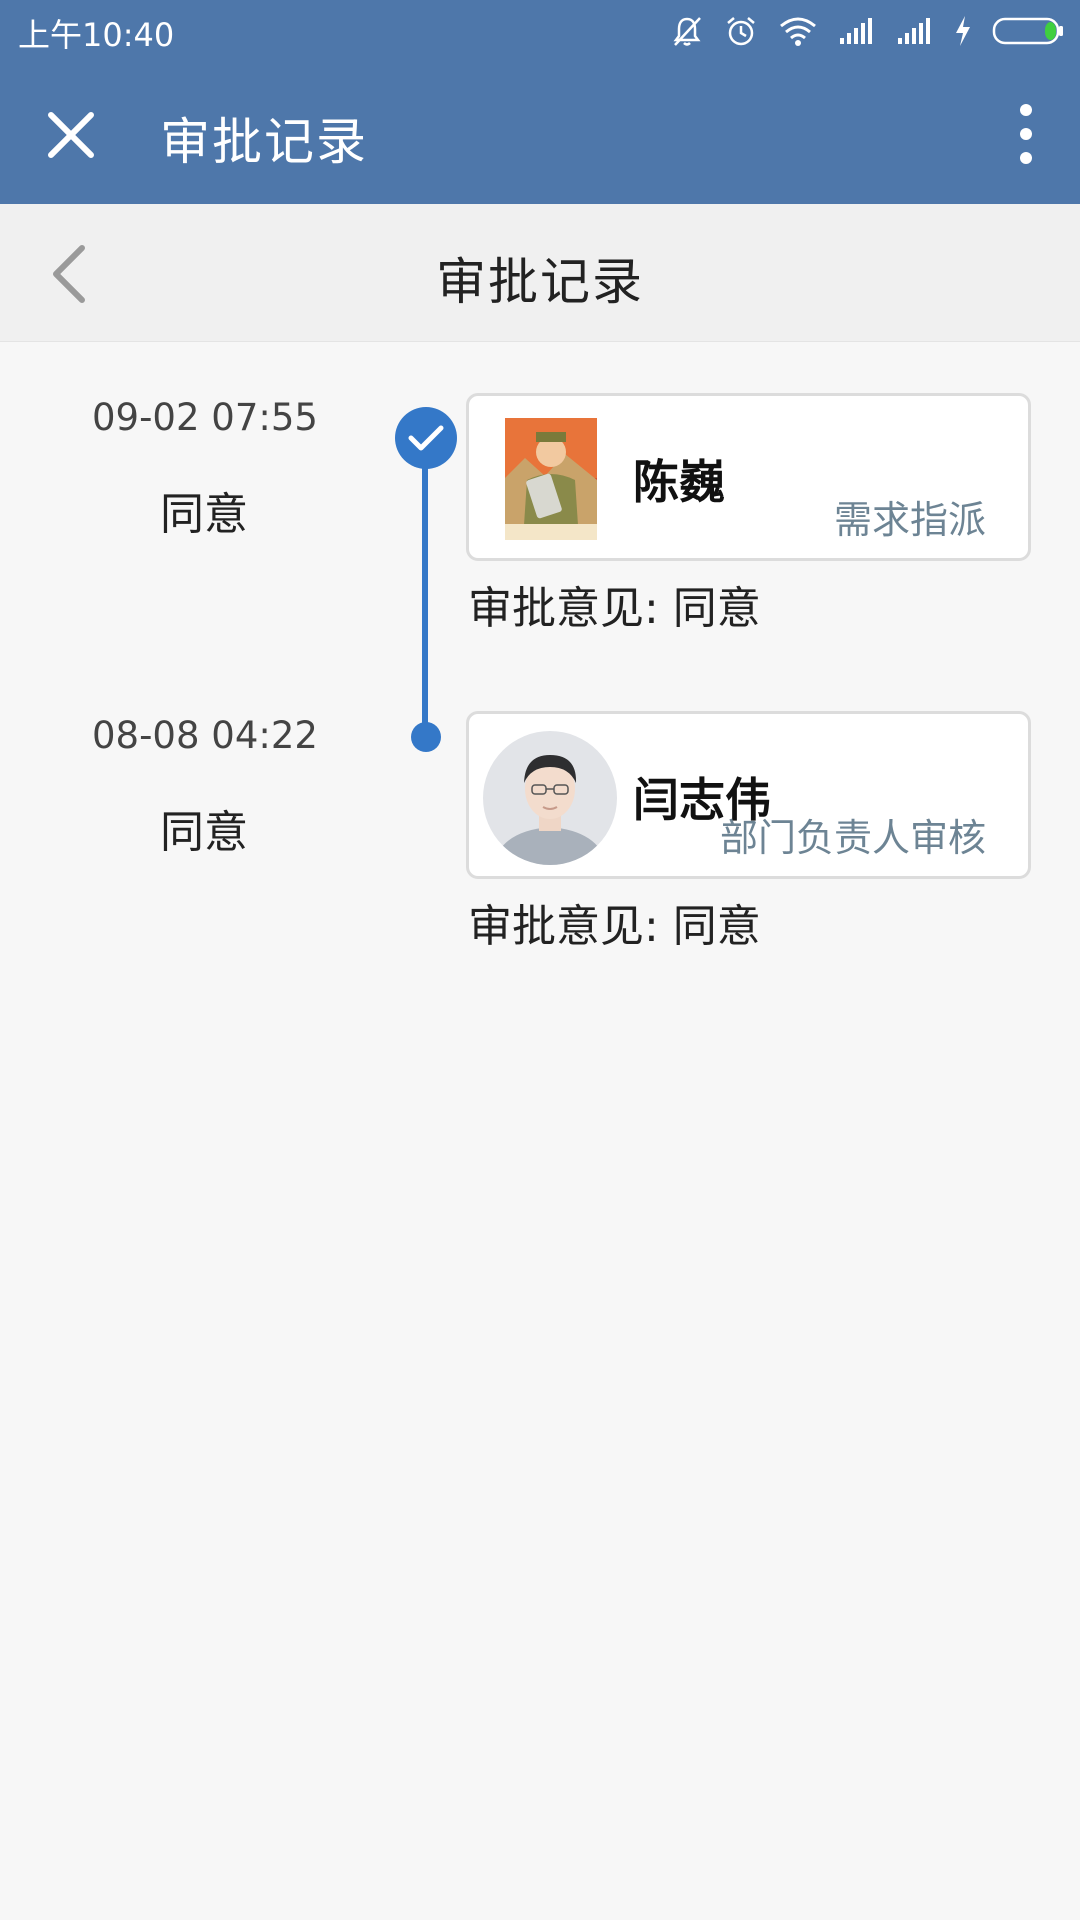  Describe the element at coordinates (748, 795) in the screenshot. I see `approver-card: 闫志伟 部门负责人审核` at that location.